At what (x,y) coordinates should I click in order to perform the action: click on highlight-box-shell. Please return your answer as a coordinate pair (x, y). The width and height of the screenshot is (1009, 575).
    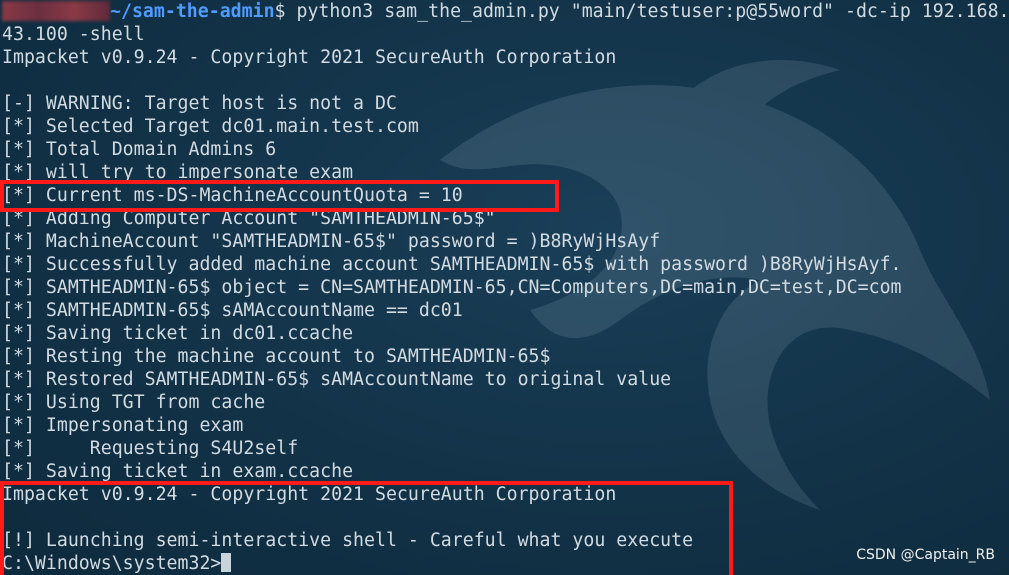
    Looking at the image, I should click on (366, 528).